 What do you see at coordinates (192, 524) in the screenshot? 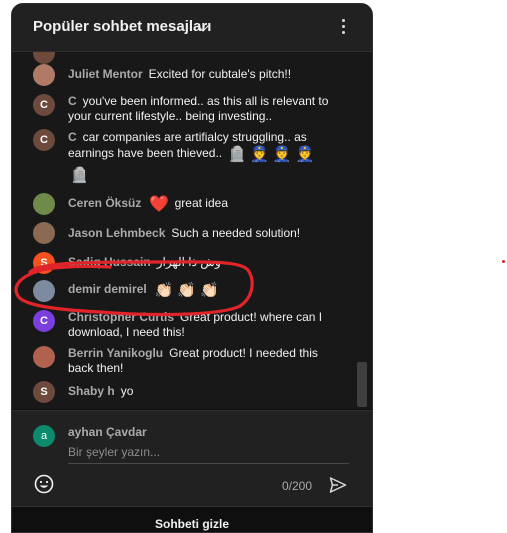
I see `hide-chat-button: Sohbeti gizle` at bounding box center [192, 524].